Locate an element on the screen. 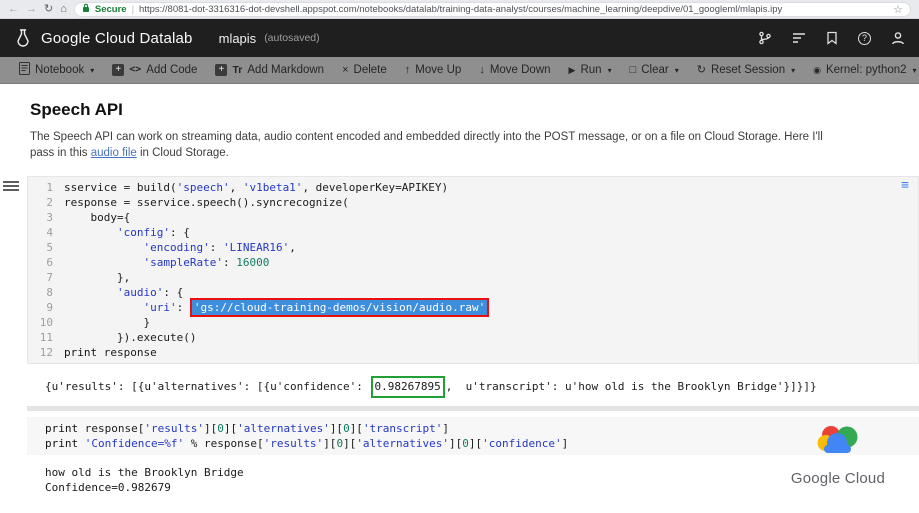 This screenshot has height=513, width=919. kernel-selector: ◉ Kernel: python2 ▾ is located at coordinates (861, 70).